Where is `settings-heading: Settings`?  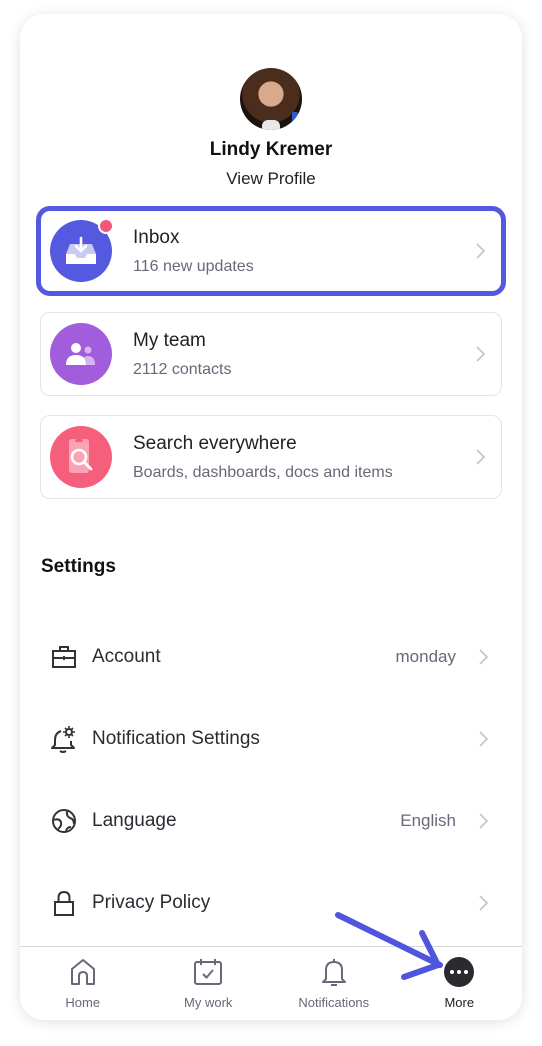
settings-heading: Settings is located at coordinates (78, 566).